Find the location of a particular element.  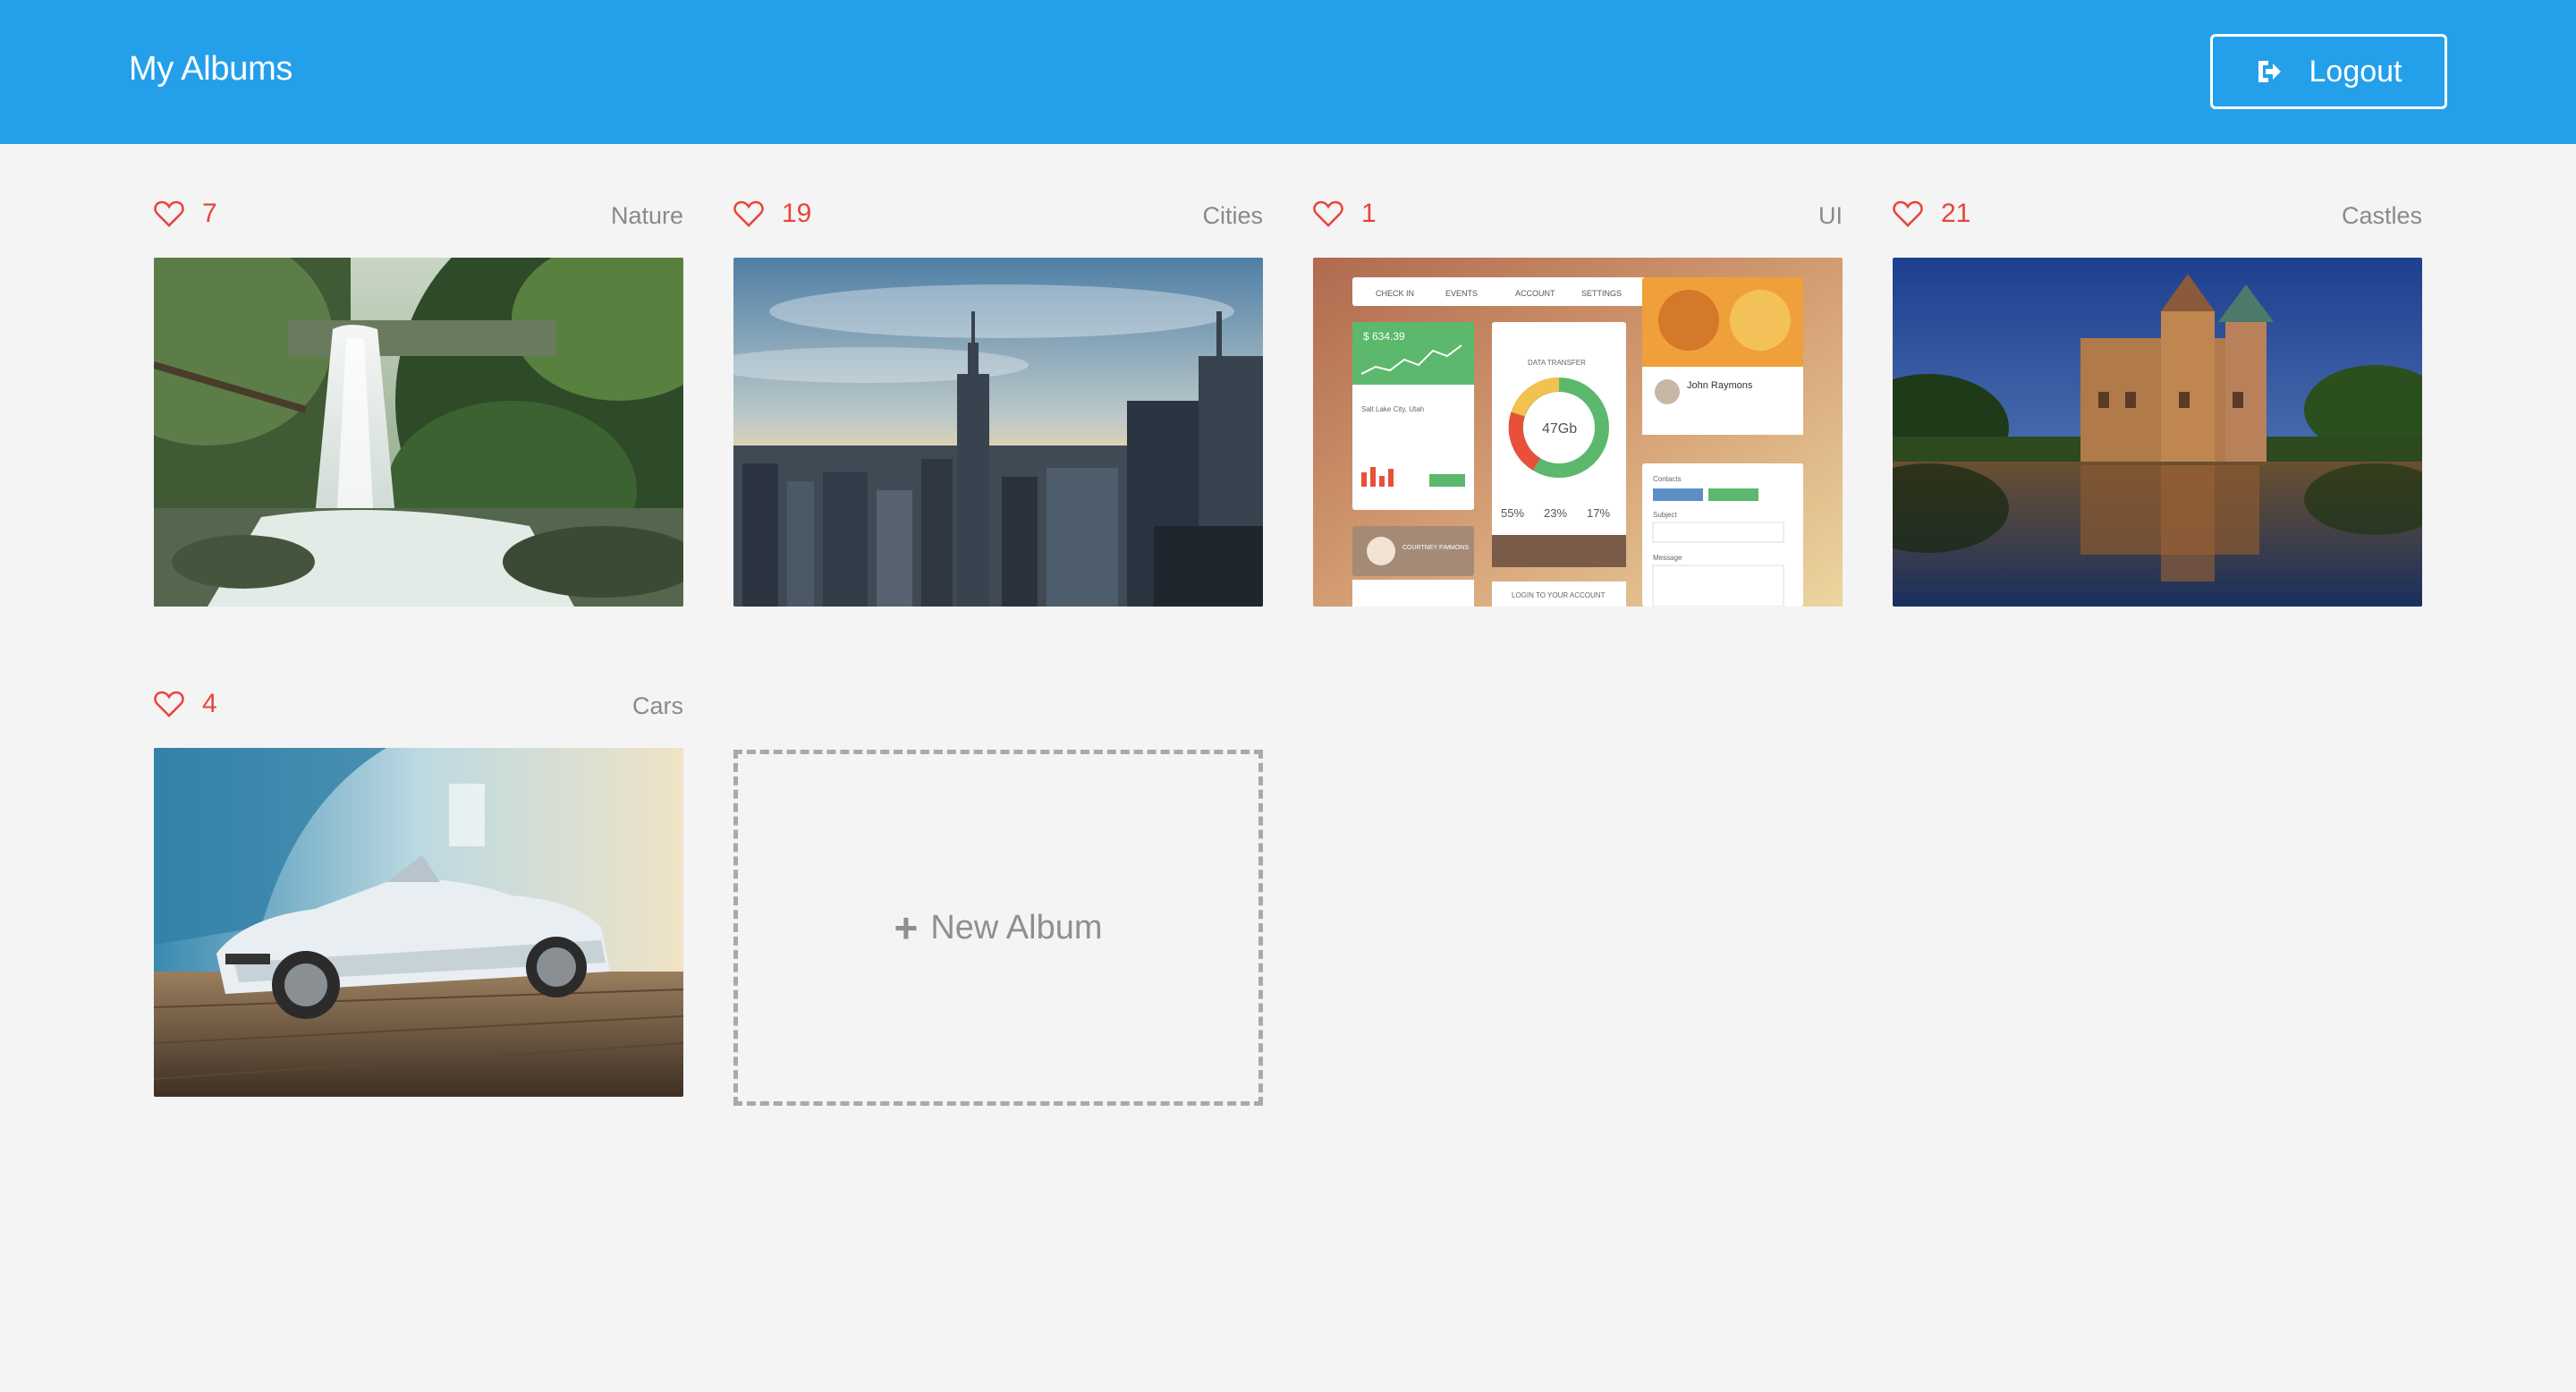

plus-icon: + is located at coordinates (906, 927).